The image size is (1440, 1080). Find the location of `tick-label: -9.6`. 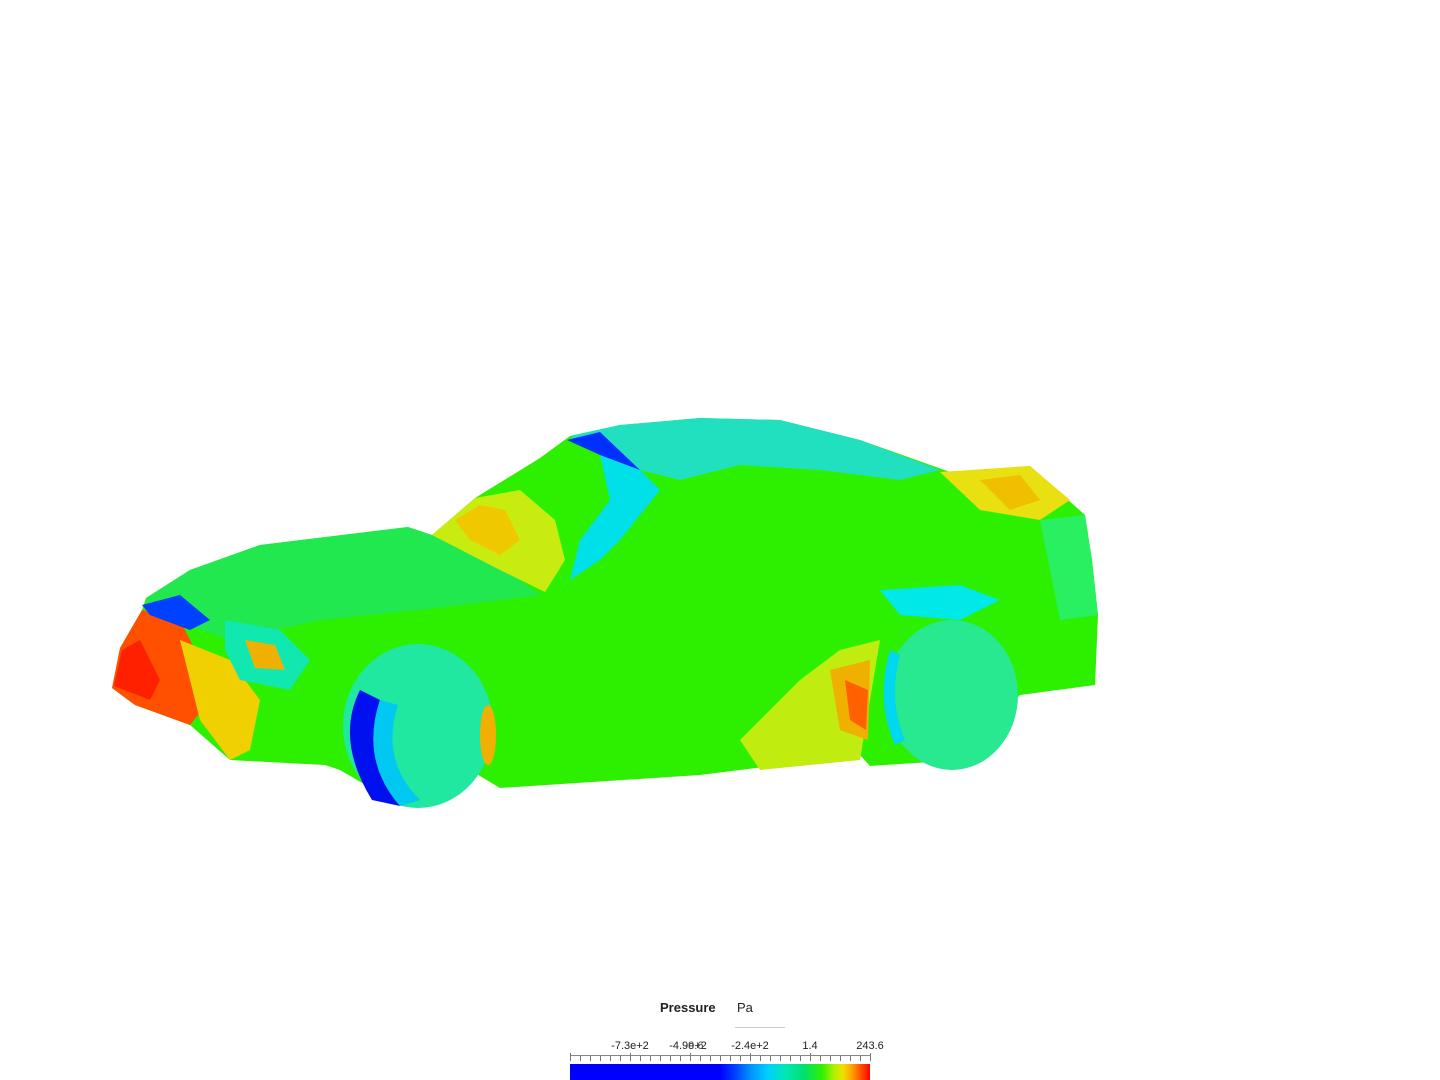

tick-label: -9.6 is located at coordinates (694, 1046).